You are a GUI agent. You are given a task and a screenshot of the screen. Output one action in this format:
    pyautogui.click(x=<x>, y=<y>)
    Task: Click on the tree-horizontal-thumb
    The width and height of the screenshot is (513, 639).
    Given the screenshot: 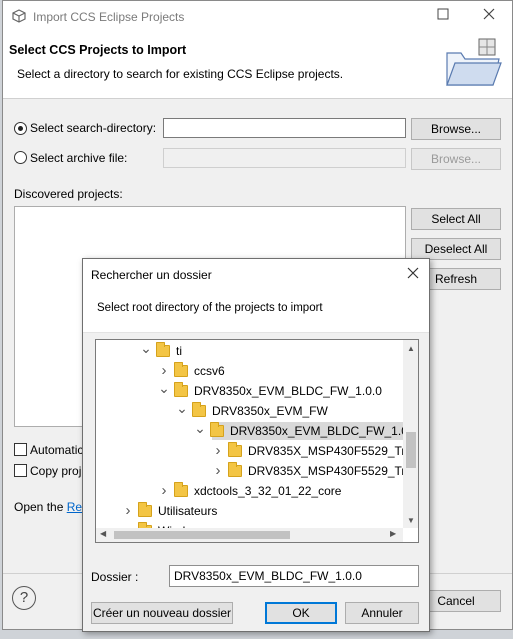 What is the action you would take?
    pyautogui.click(x=202, y=535)
    